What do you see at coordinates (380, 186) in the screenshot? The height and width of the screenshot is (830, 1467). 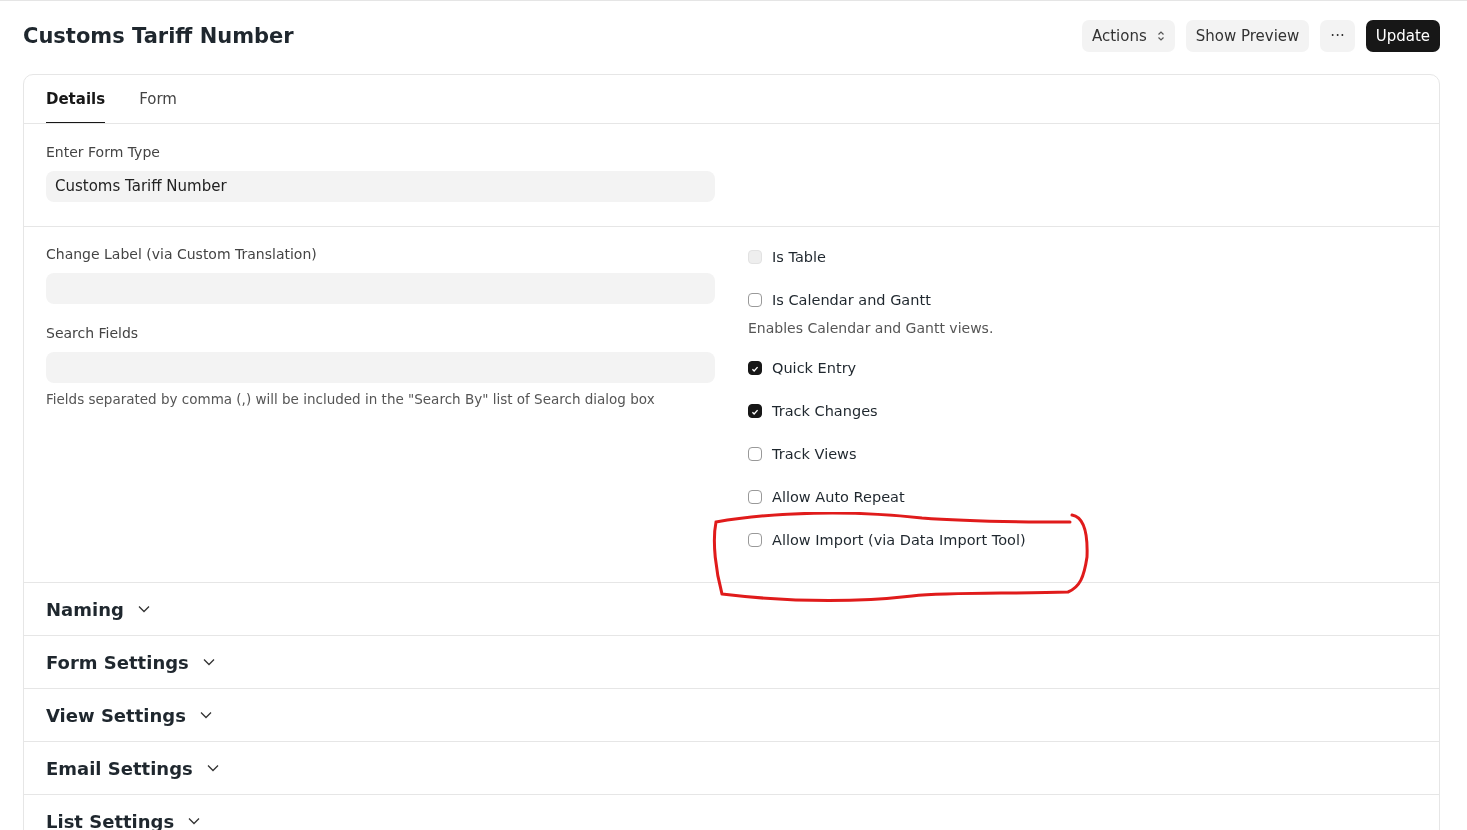 I see `form-type-field: Customs Tariff Number` at bounding box center [380, 186].